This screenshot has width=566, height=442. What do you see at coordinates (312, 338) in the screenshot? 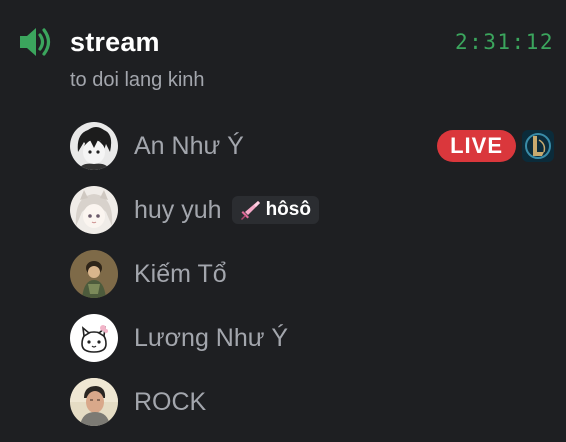
I see `voice-member: Lương Như Ý` at bounding box center [312, 338].